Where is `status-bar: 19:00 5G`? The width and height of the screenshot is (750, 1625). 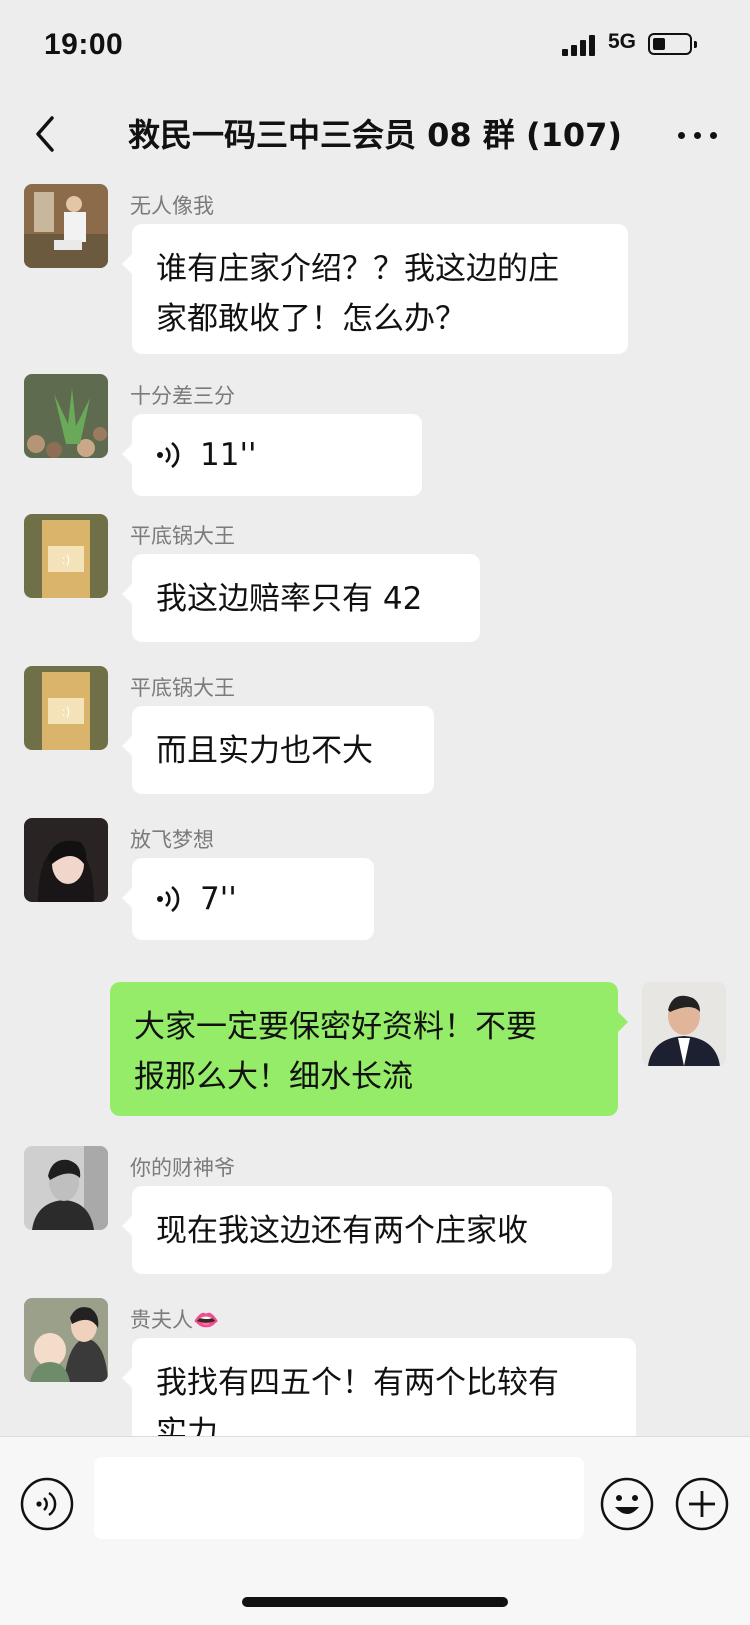
status-bar: 19:00 5G is located at coordinates (375, 48).